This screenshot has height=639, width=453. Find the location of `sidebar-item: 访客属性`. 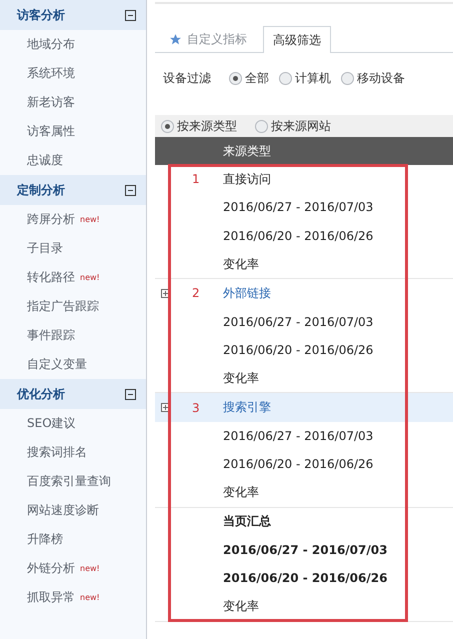

sidebar-item: 访客属性 is located at coordinates (51, 131).